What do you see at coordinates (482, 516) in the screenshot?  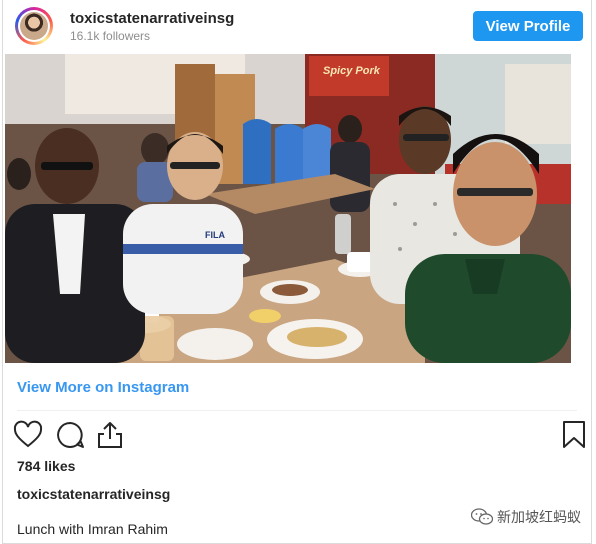 I see `wechat-icon` at bounding box center [482, 516].